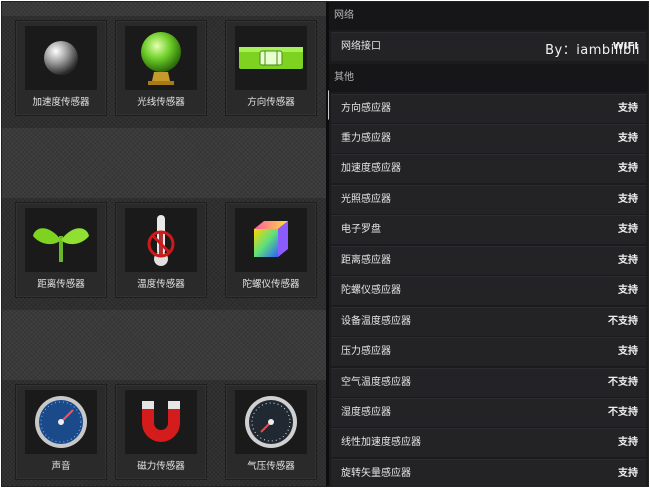  I want to click on magnet-icon, so click(161, 422).